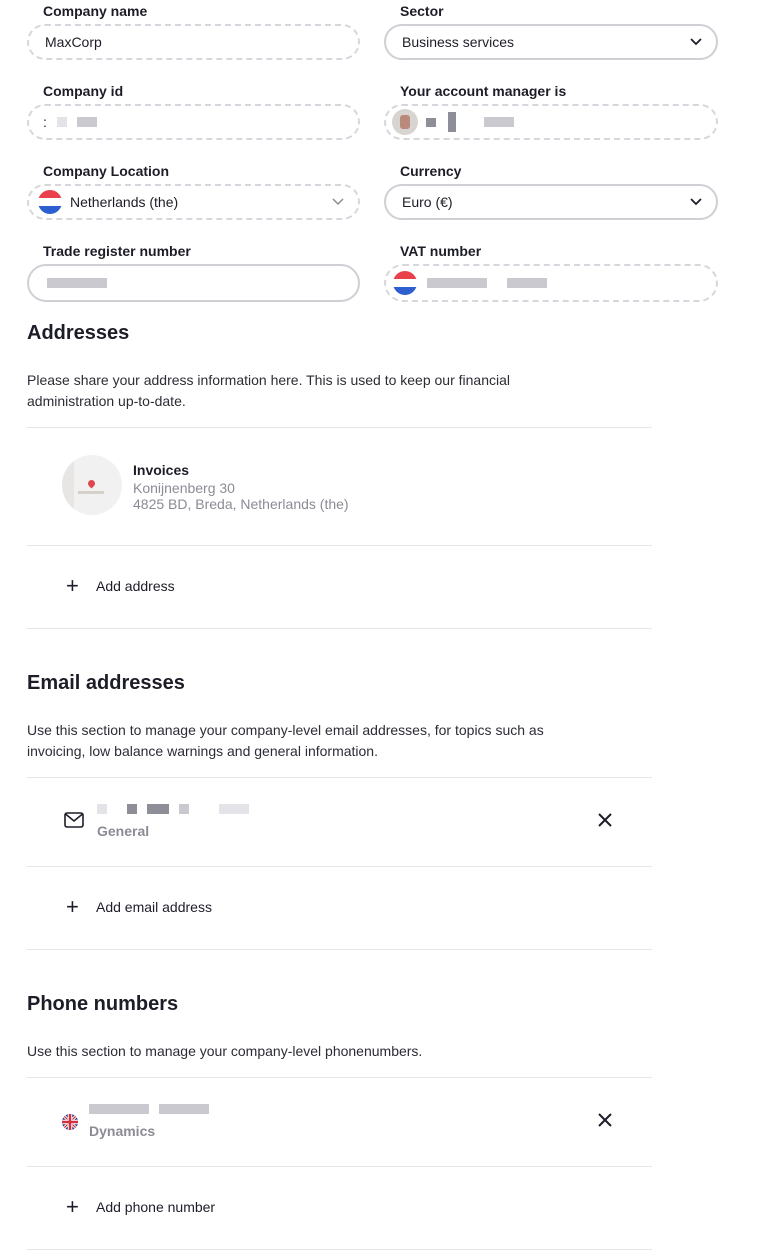  I want to click on email-type: General, so click(123, 831).